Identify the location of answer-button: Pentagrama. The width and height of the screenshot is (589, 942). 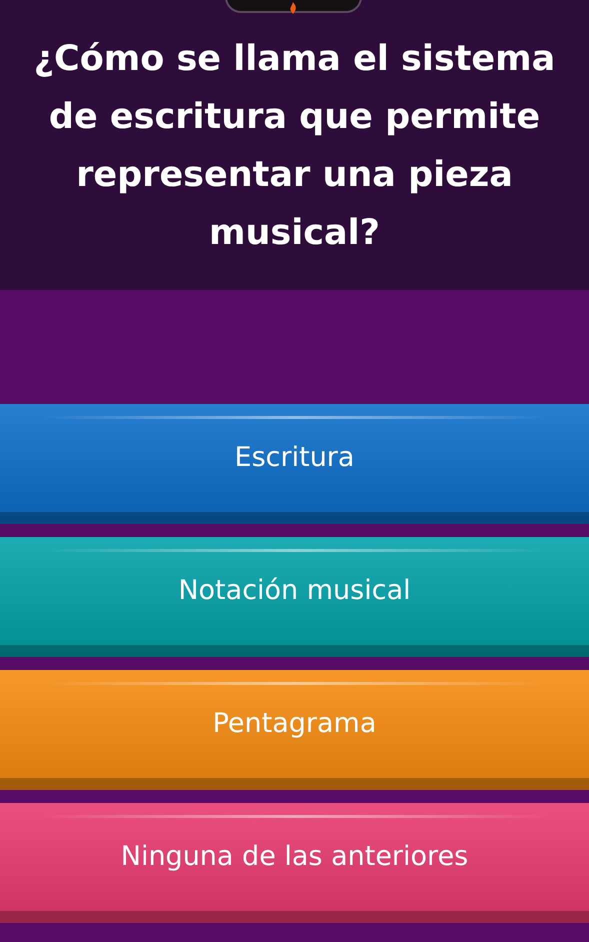
(294, 730).